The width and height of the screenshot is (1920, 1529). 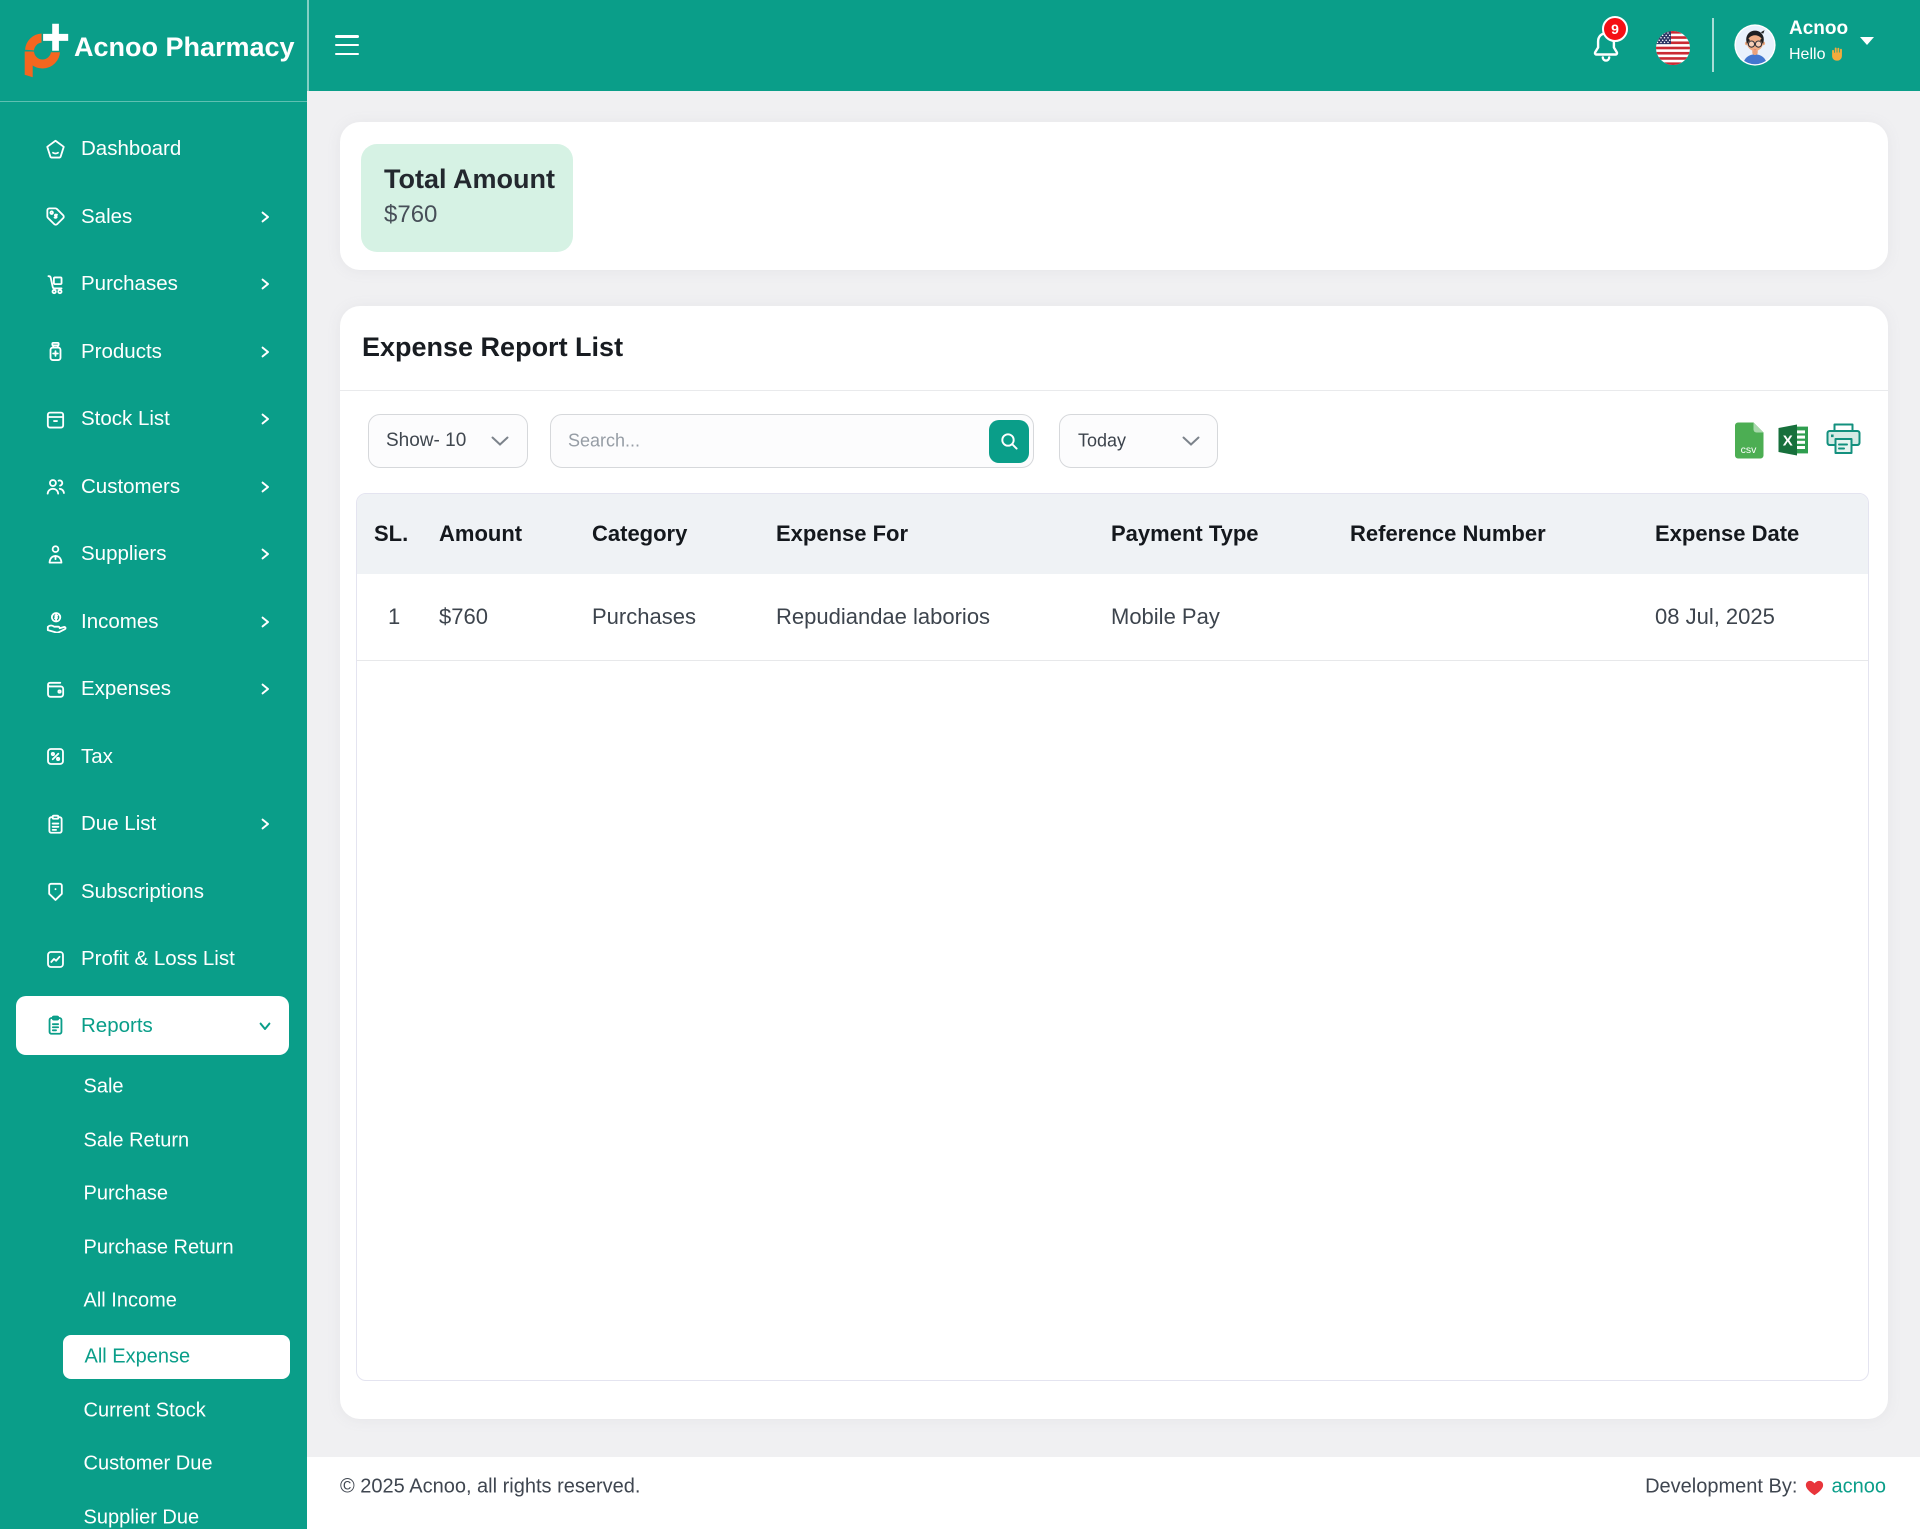 I want to click on svg-text: csv, so click(x=1749, y=450).